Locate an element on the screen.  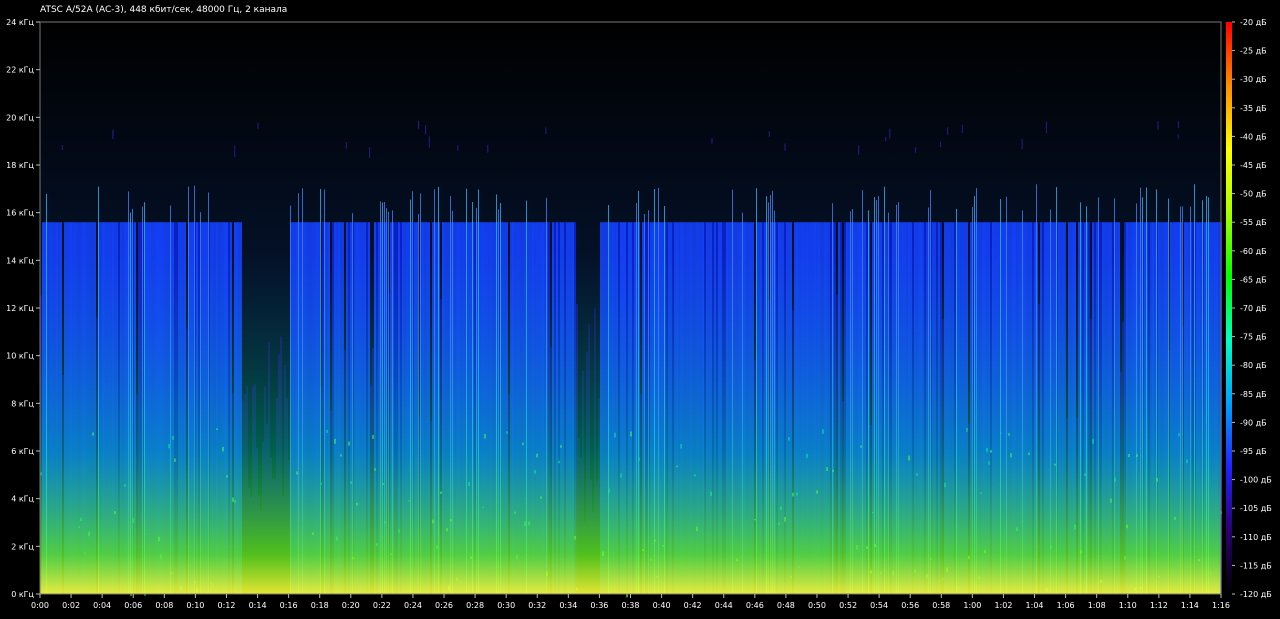
y-tick-label: 12 кГц is located at coordinates (20, 308).